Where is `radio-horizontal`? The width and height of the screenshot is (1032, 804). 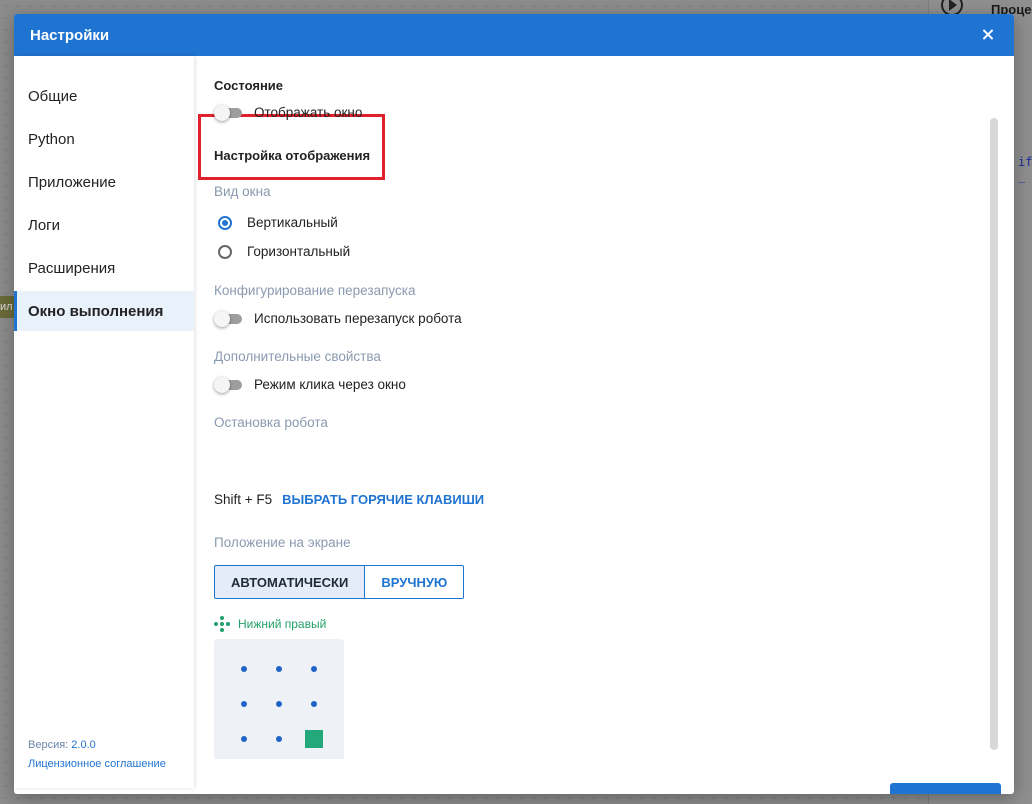
radio-horizontal is located at coordinates (225, 251).